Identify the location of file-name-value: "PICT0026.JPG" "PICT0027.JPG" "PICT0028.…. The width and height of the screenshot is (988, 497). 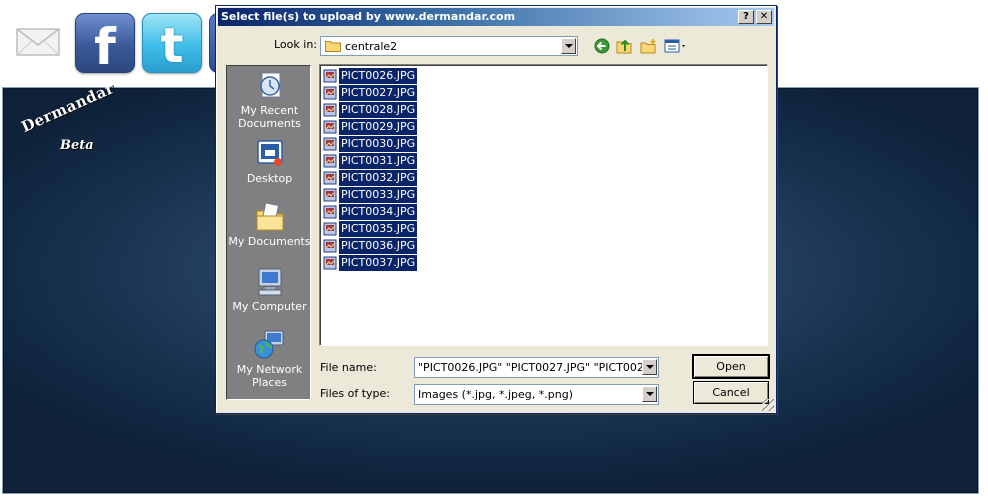
(538, 367).